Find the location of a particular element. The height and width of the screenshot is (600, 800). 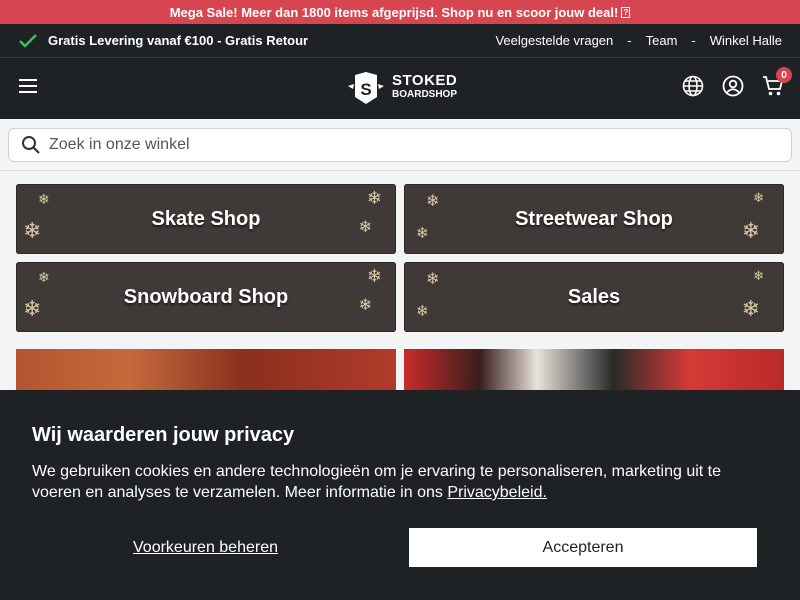

tile-label: Skate Shop is located at coordinates (206, 218).